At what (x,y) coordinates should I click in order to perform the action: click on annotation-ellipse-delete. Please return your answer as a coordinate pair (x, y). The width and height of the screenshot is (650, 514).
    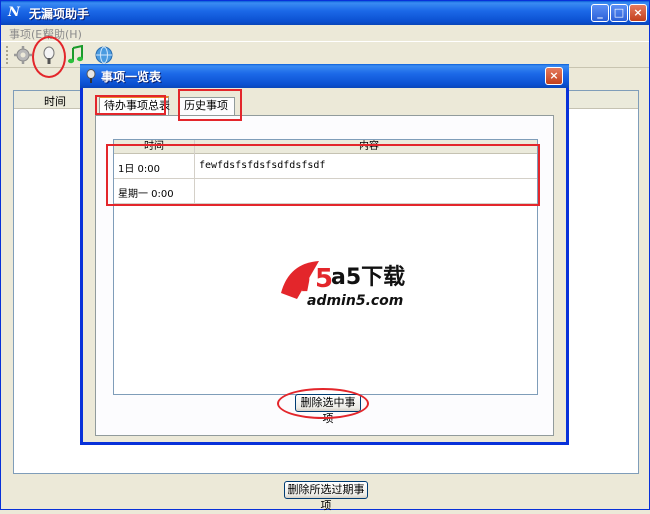
    Looking at the image, I should click on (323, 403).